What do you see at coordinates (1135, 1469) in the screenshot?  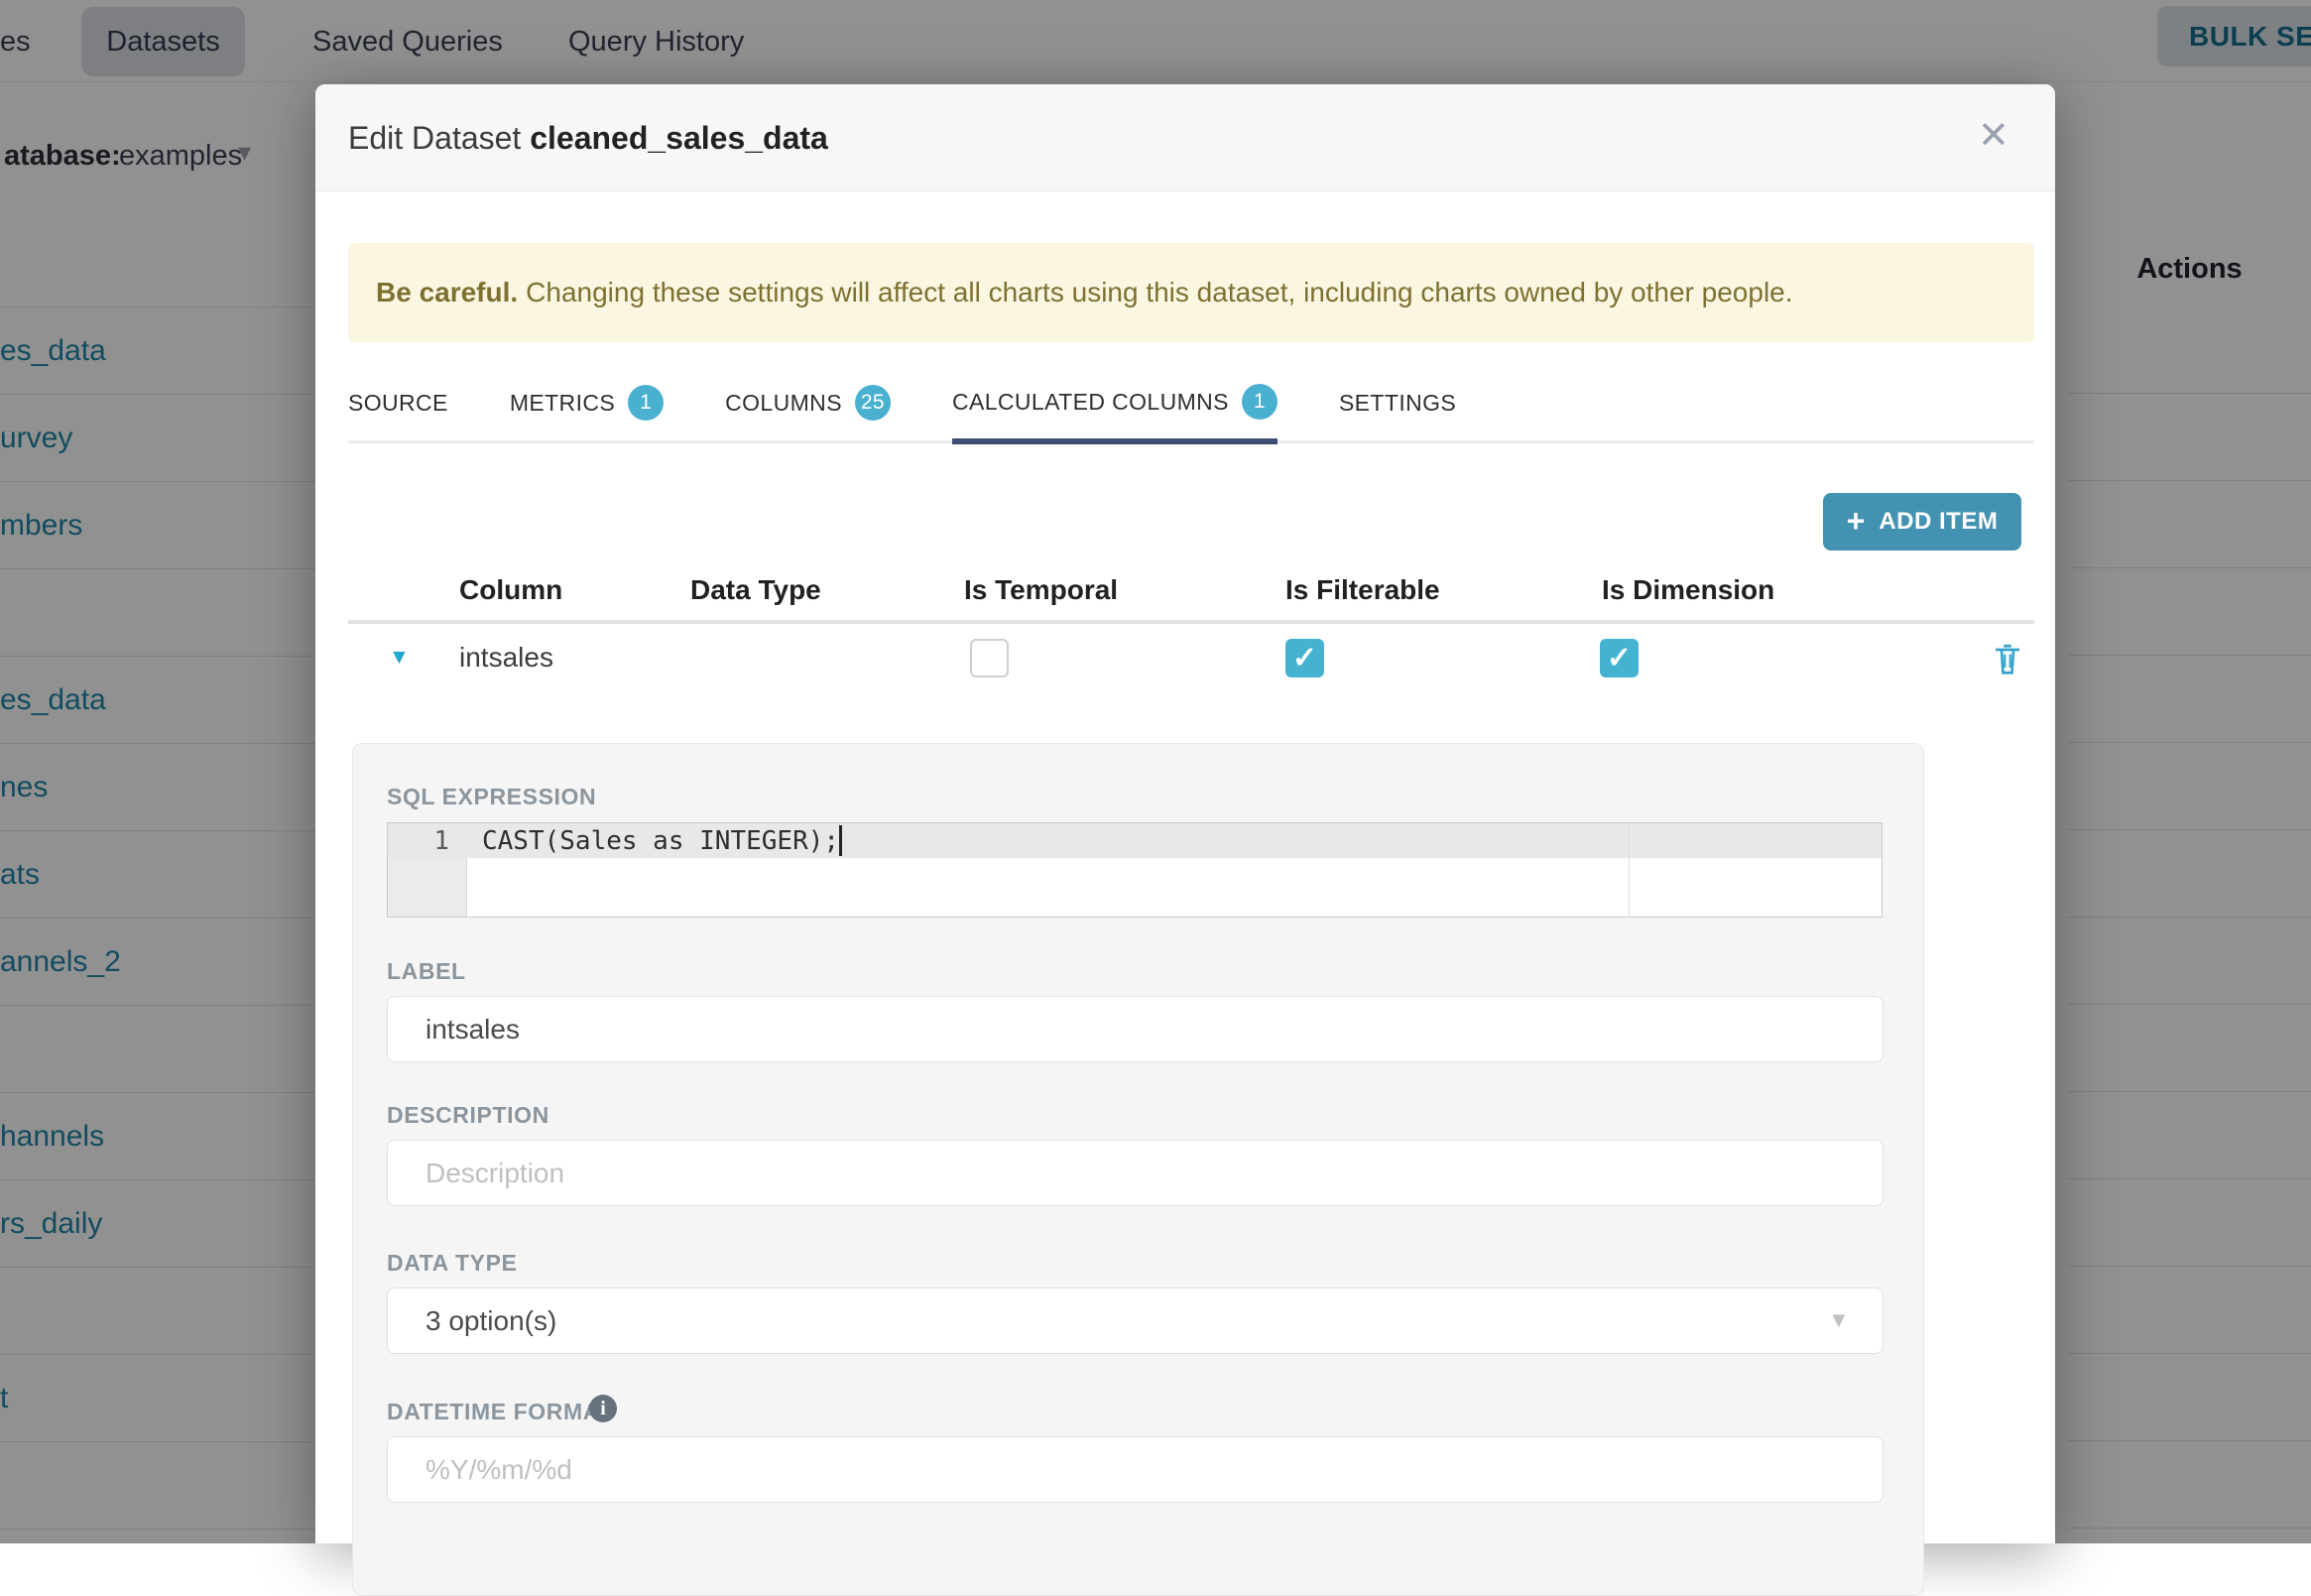 I see `datetime-format-input` at bounding box center [1135, 1469].